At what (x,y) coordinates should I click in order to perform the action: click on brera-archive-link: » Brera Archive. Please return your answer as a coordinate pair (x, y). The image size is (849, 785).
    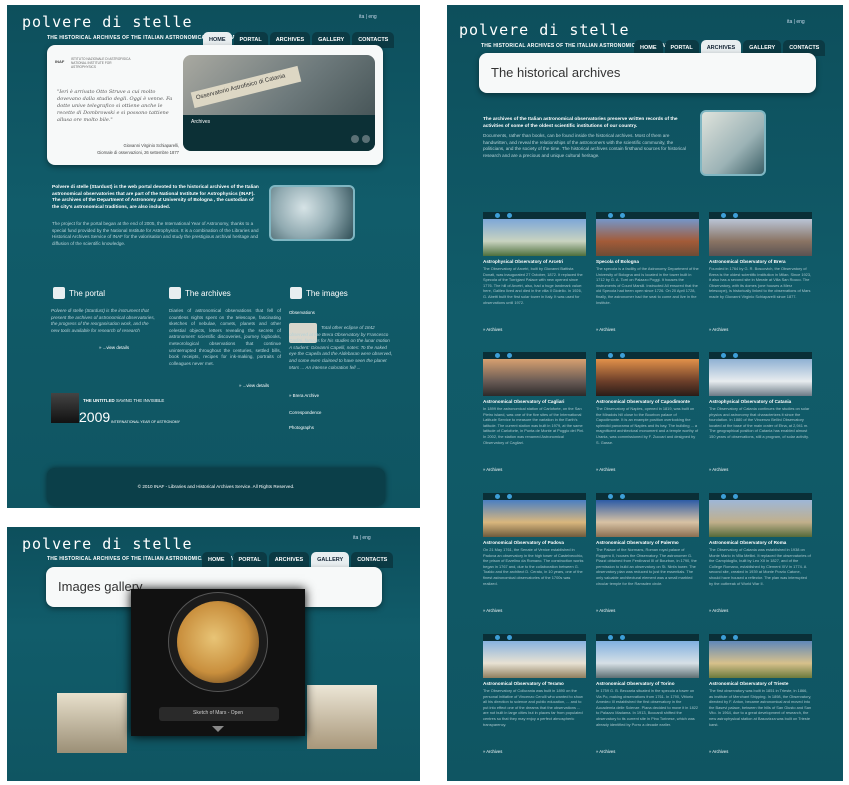
    Looking at the image, I should click on (304, 395).